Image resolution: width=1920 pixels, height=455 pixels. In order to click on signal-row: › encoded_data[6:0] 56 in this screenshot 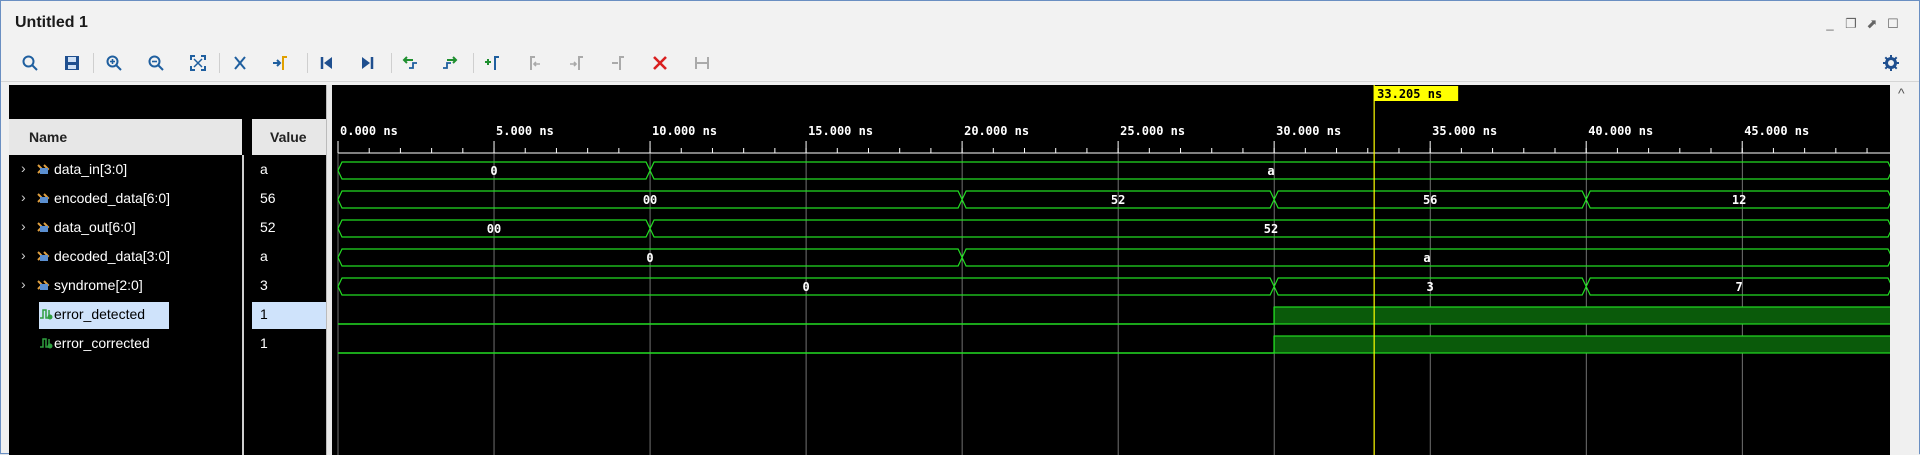, I will do `click(167, 199)`.